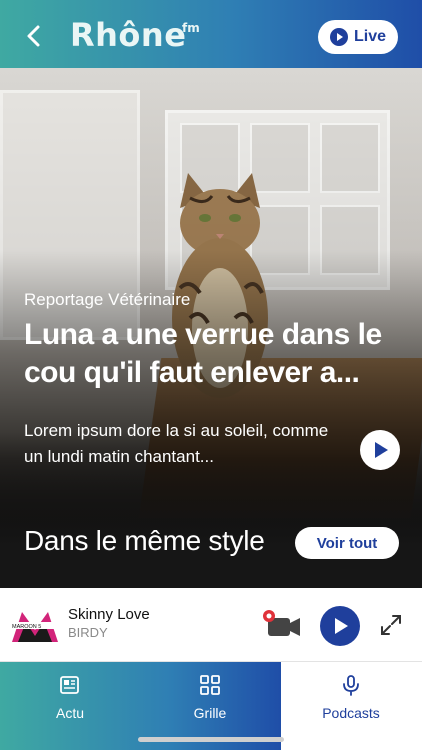 The image size is (422, 750). Describe the element at coordinates (88, 632) in the screenshot. I see `track-artist: BIRDY` at that location.